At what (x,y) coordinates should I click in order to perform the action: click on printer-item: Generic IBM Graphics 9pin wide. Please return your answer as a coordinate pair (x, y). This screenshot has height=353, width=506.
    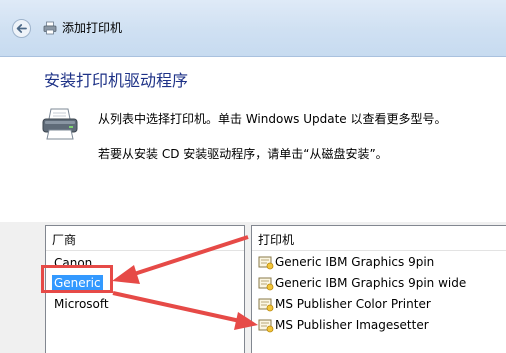
    Looking at the image, I should click on (362, 283).